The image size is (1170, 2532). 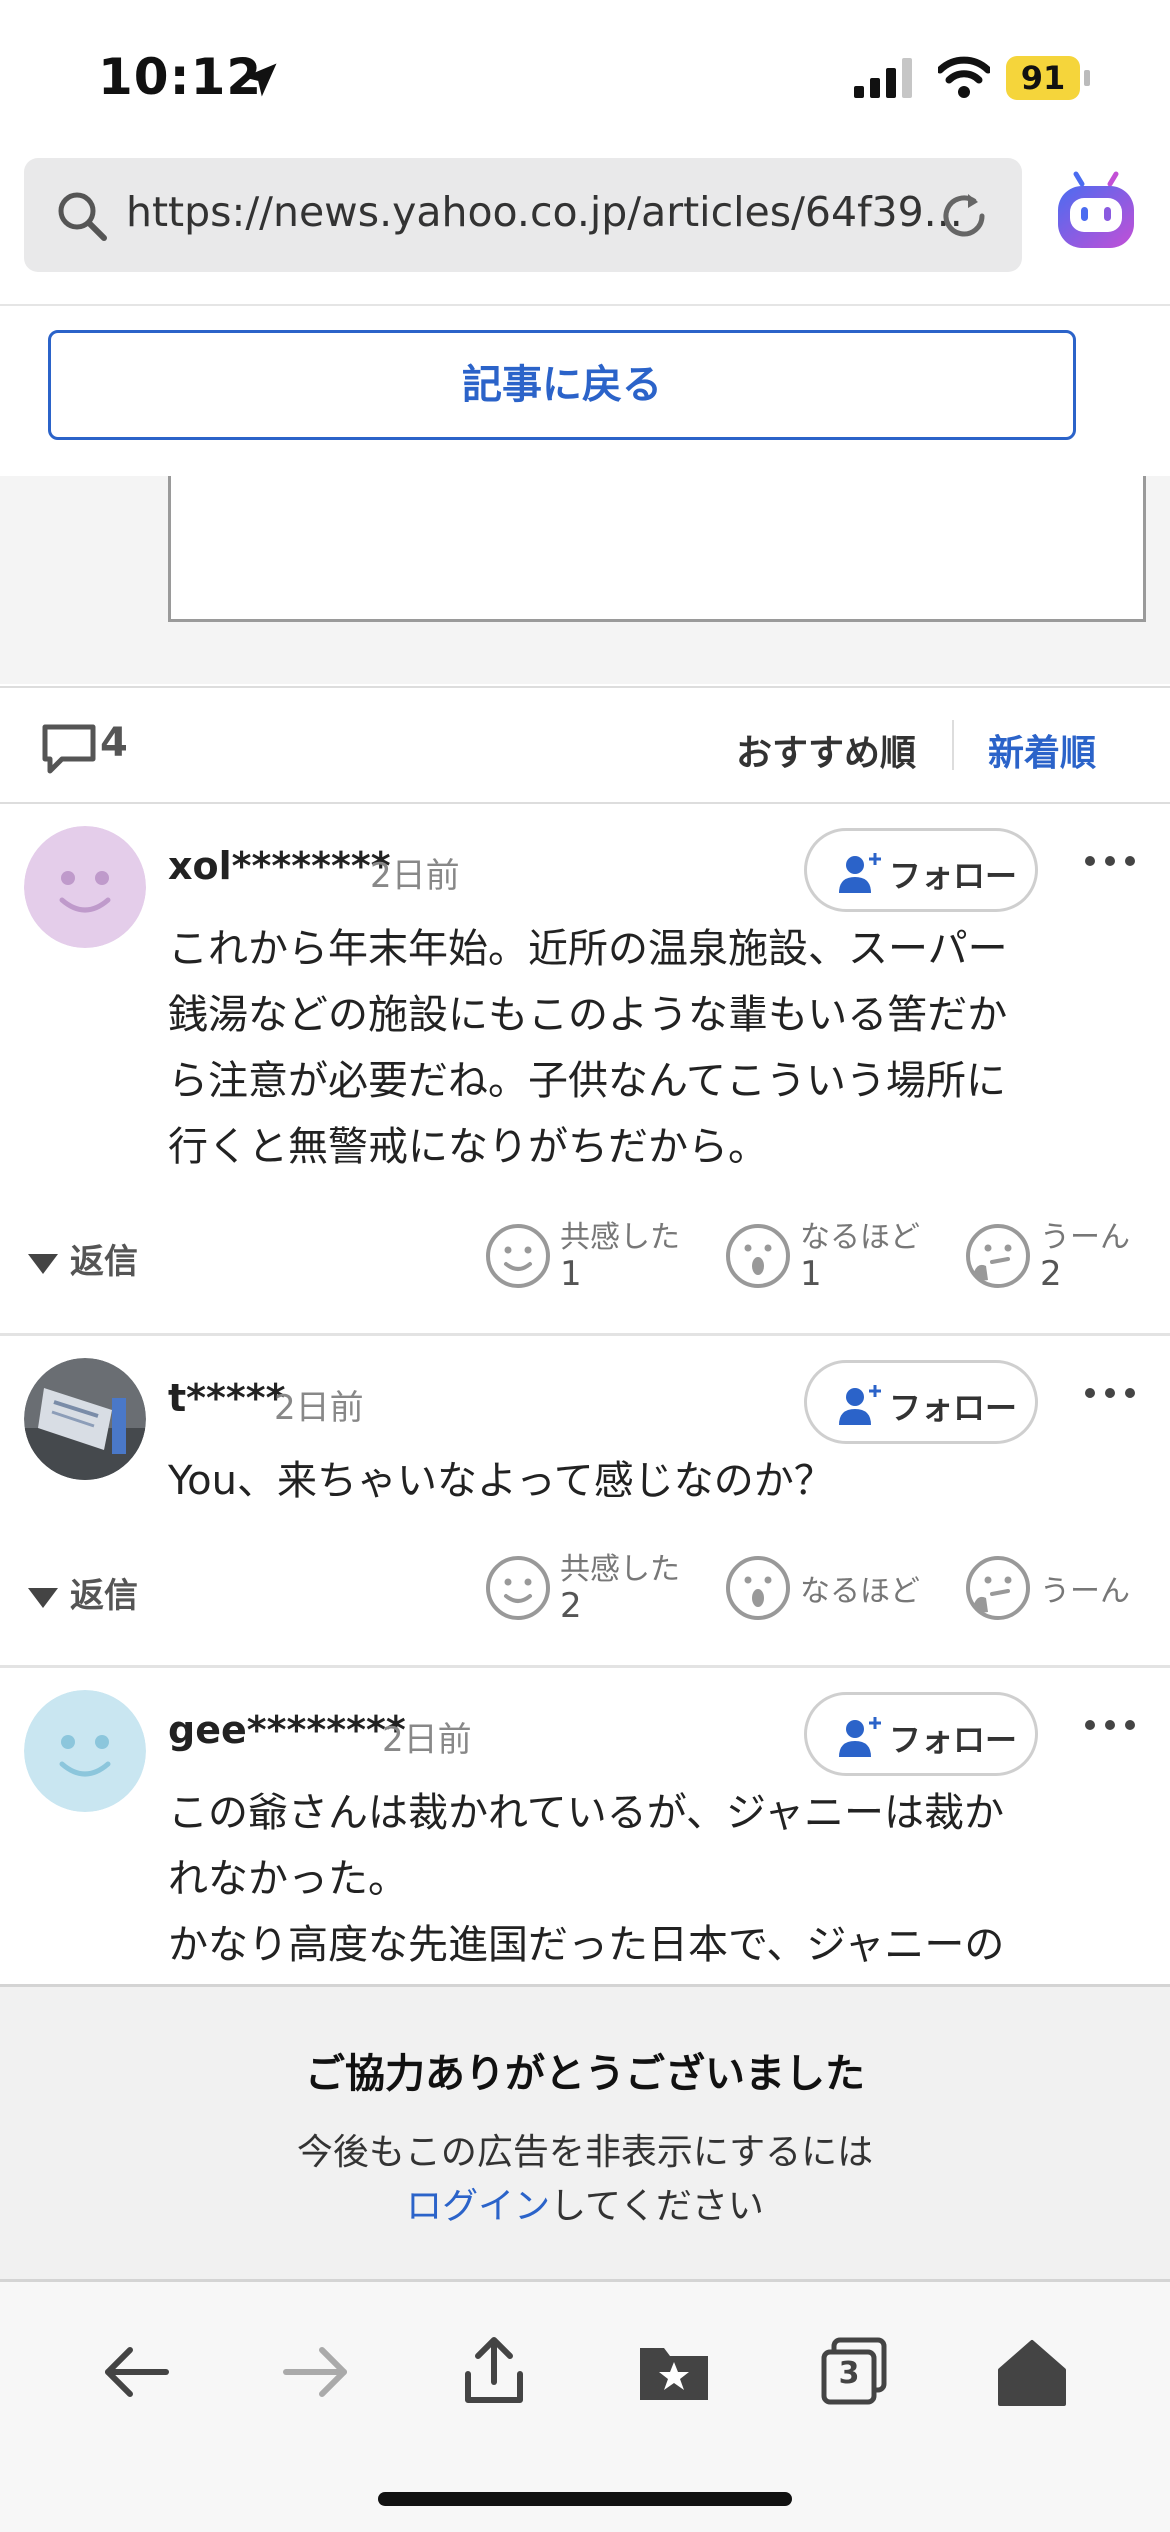 I want to click on back-to-article-button: 記事に戻る, so click(x=562, y=385).